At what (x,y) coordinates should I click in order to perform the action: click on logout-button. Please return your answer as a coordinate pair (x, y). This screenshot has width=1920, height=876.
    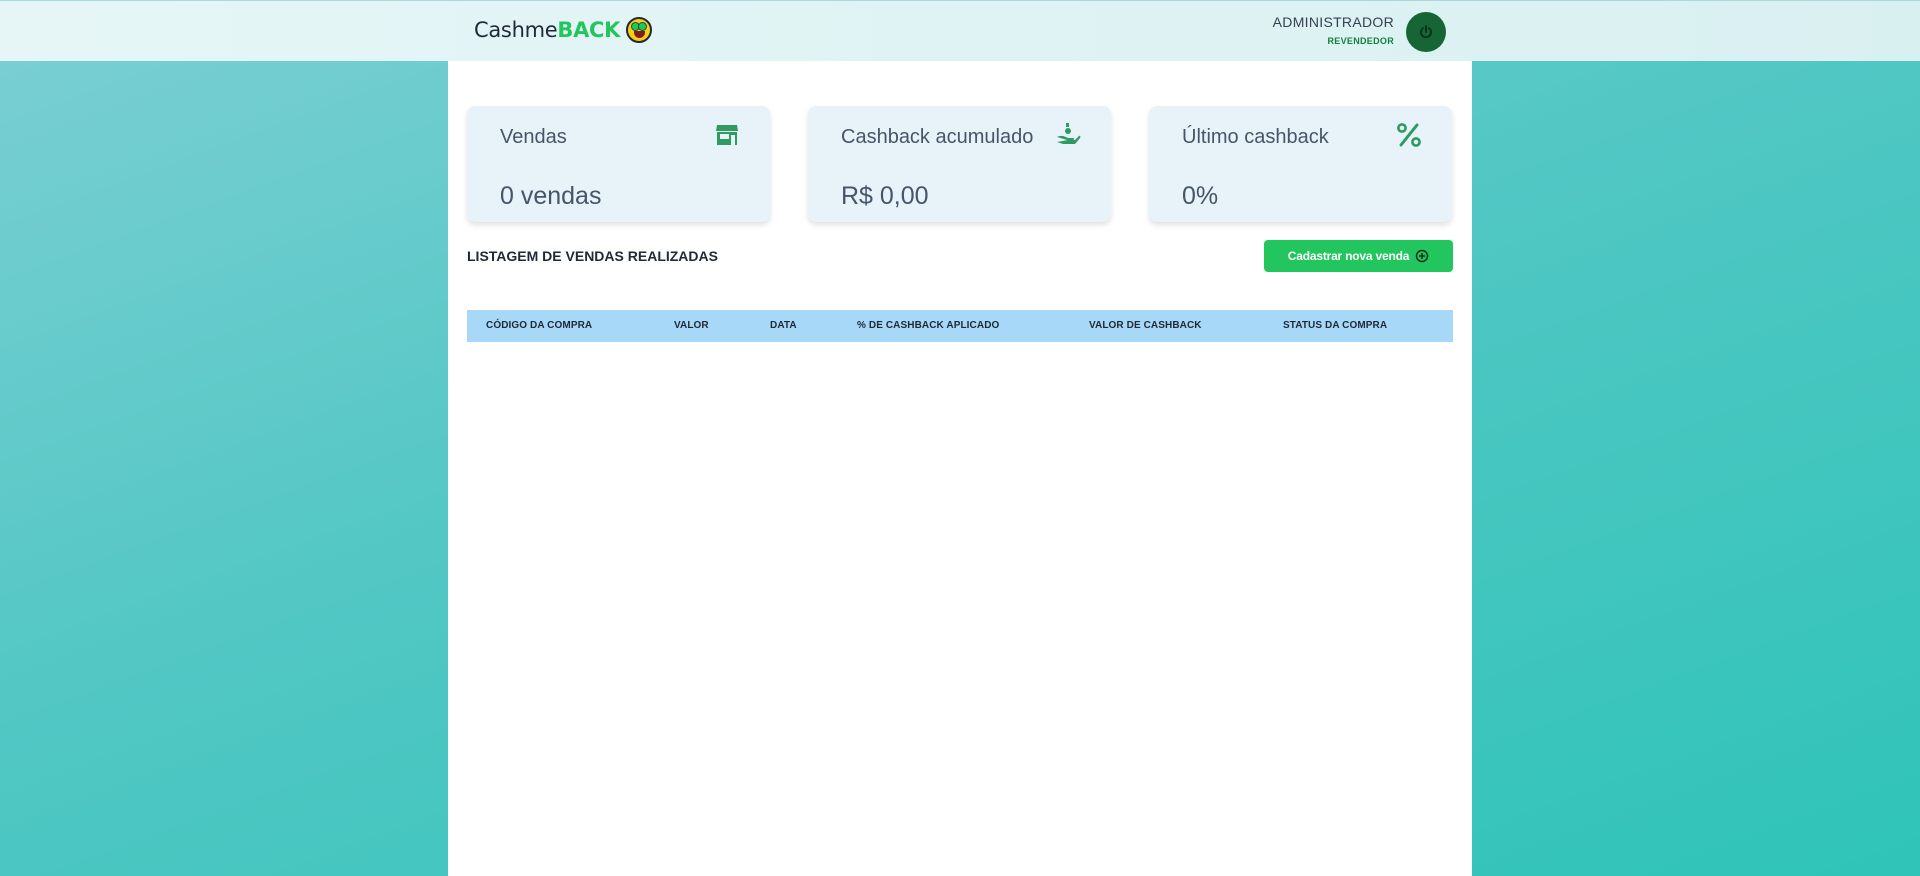
    Looking at the image, I should click on (1426, 32).